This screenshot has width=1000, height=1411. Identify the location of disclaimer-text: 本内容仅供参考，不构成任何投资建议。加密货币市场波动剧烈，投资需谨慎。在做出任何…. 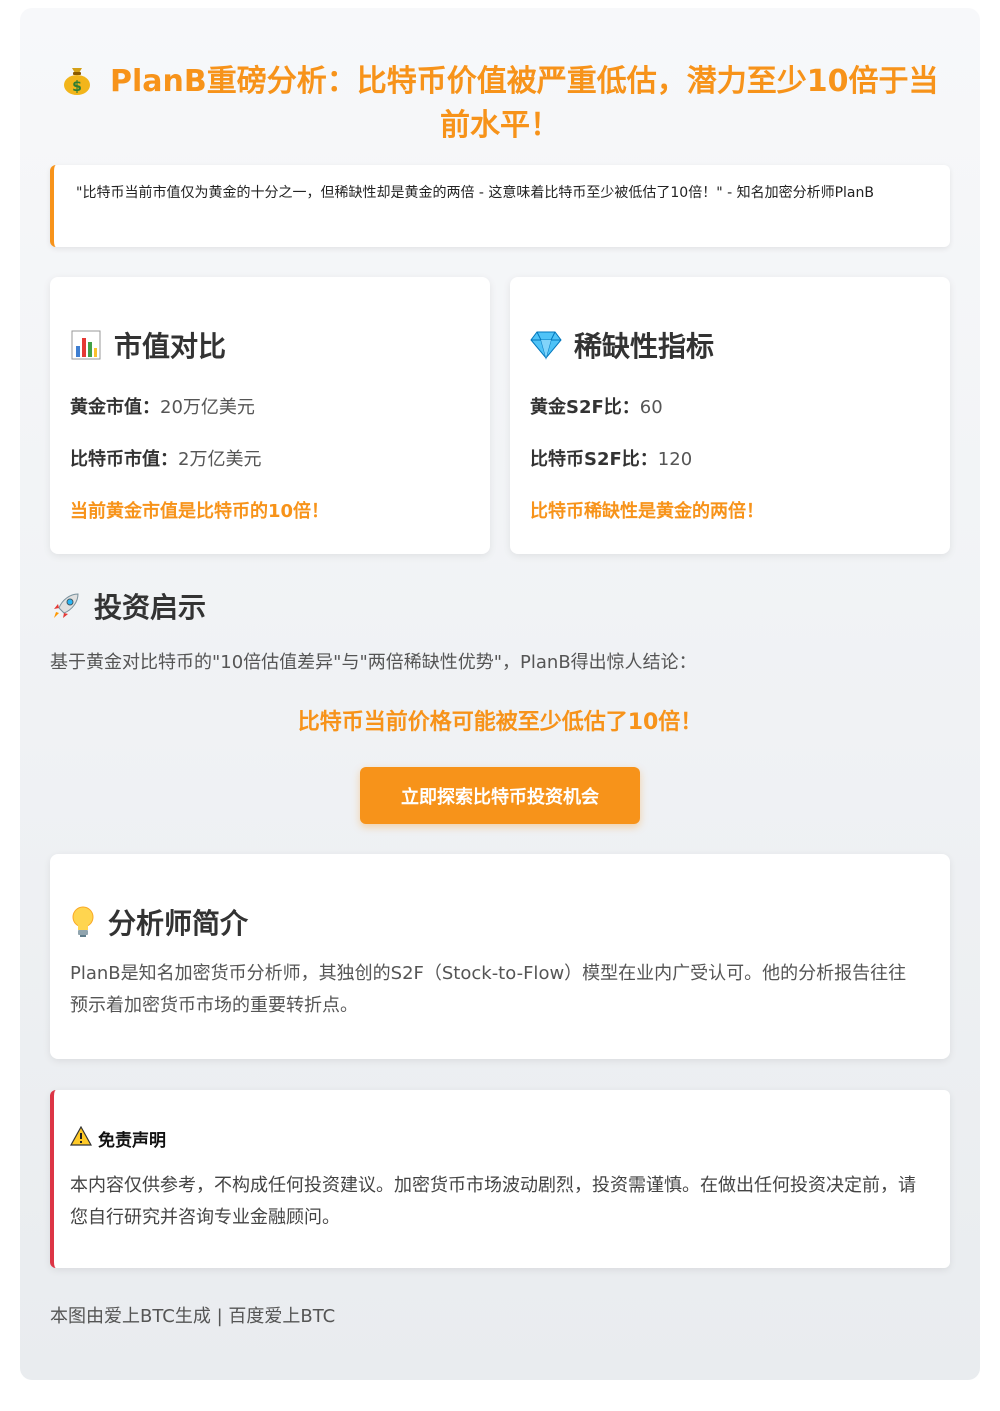
(493, 1201).